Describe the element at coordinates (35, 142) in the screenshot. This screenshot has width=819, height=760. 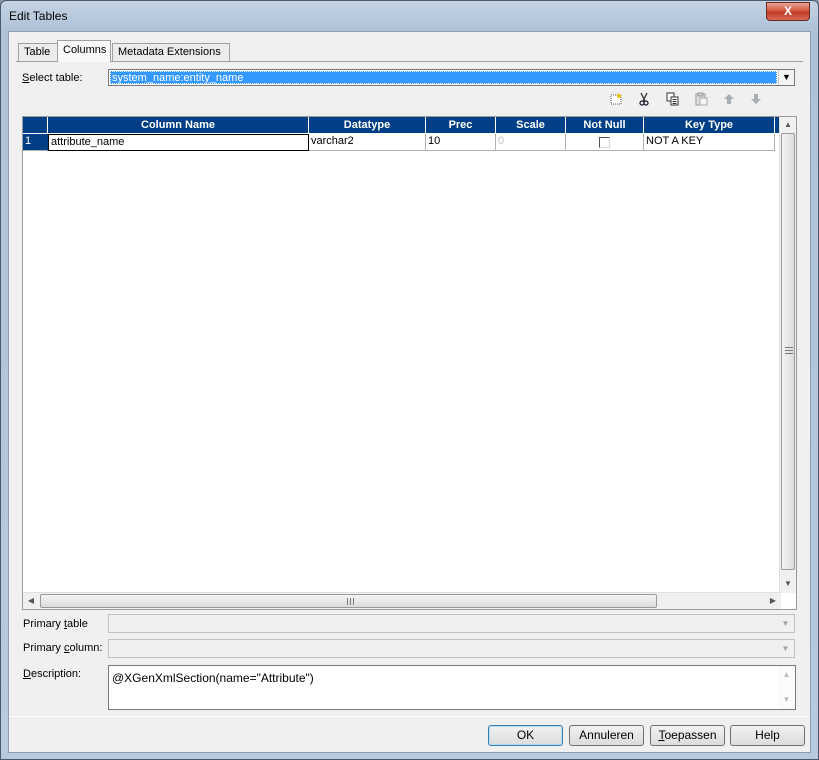
I see `row-number: 1` at that location.